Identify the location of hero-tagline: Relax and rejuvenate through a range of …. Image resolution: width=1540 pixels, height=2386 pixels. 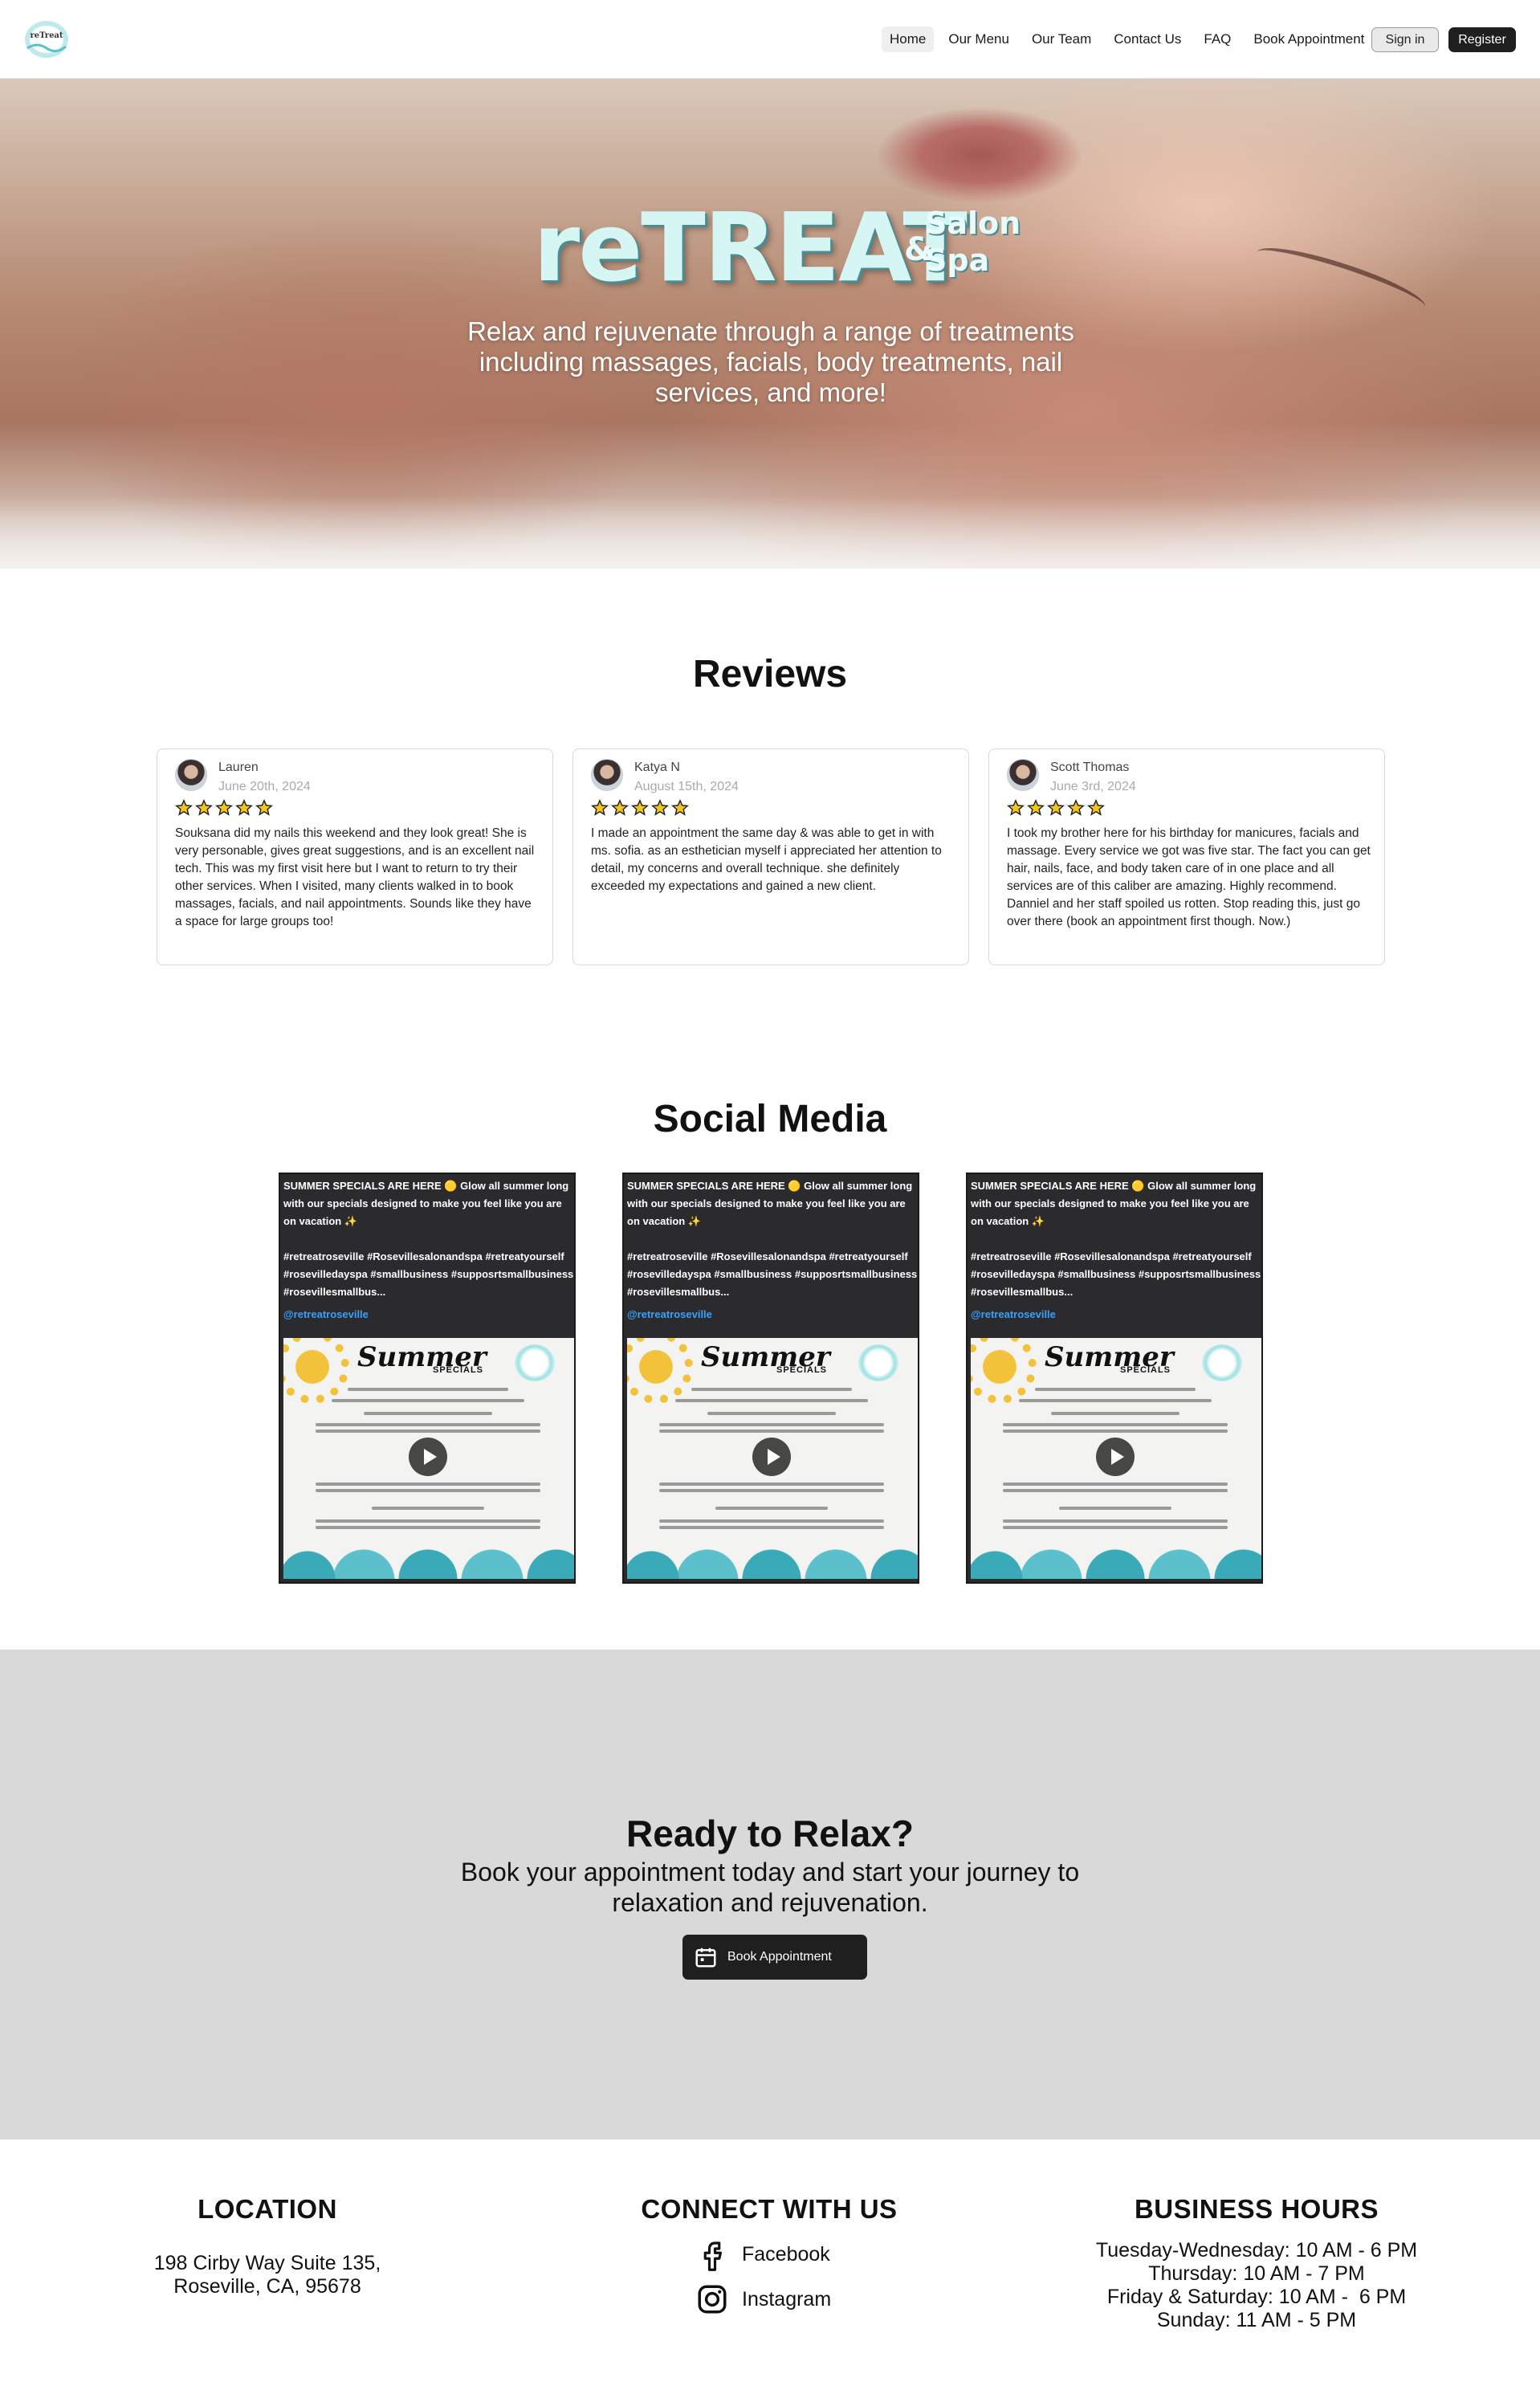
(770, 361).